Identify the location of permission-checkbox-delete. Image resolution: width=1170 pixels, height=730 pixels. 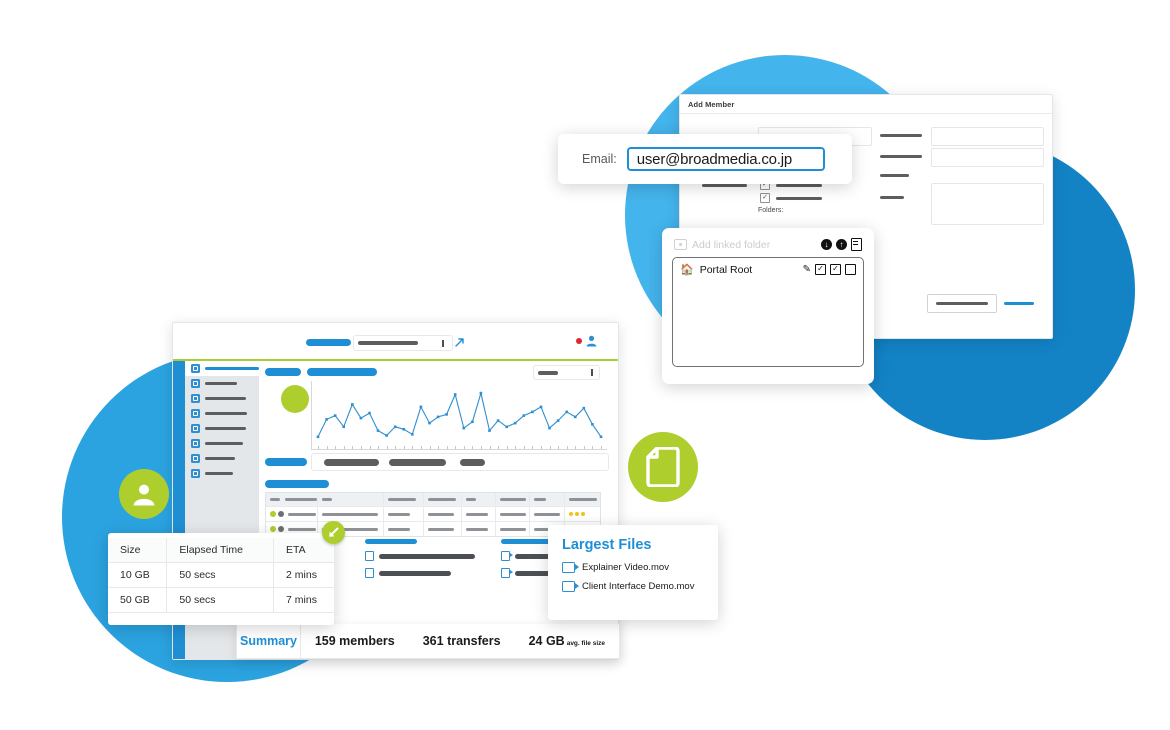
(850, 269).